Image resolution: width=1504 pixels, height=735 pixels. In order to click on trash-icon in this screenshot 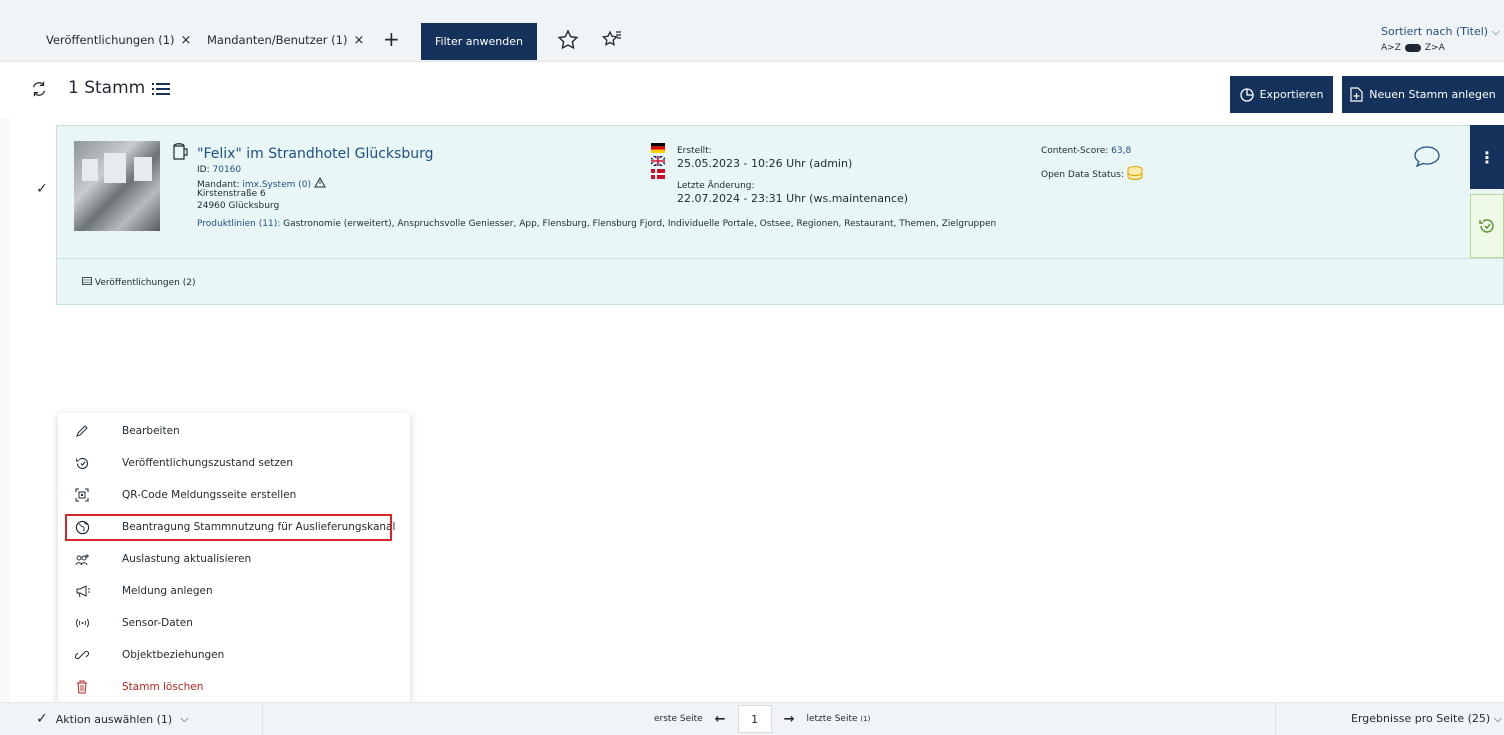, I will do `click(82, 687)`.